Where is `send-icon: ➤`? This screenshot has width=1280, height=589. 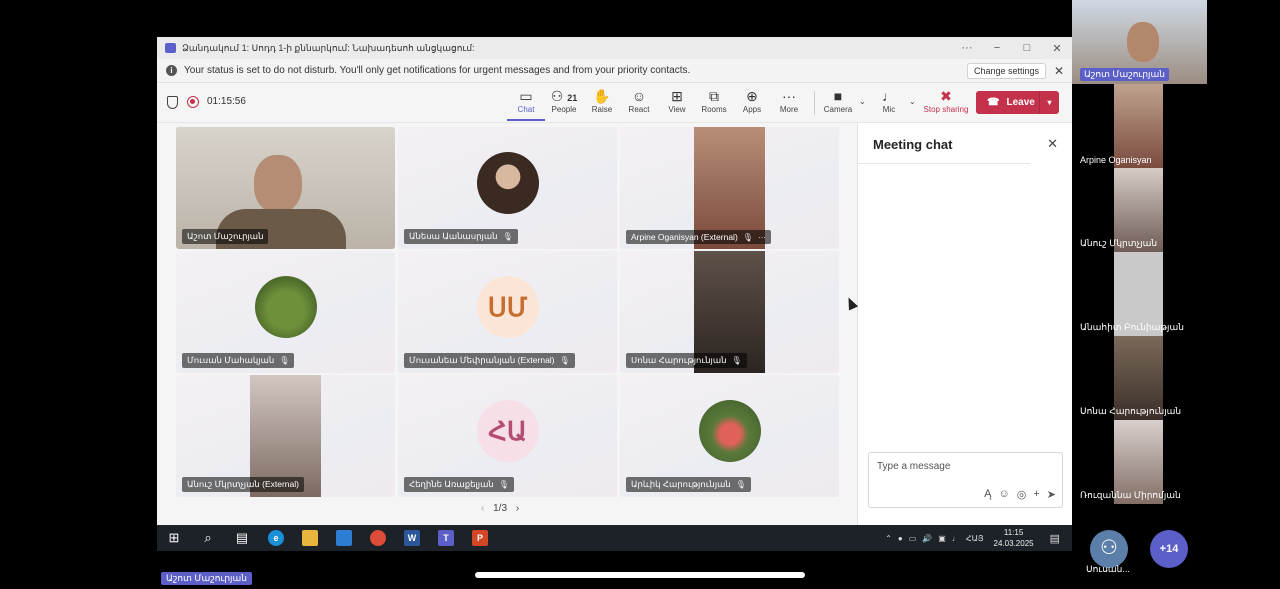 send-icon: ➤ is located at coordinates (1051, 494).